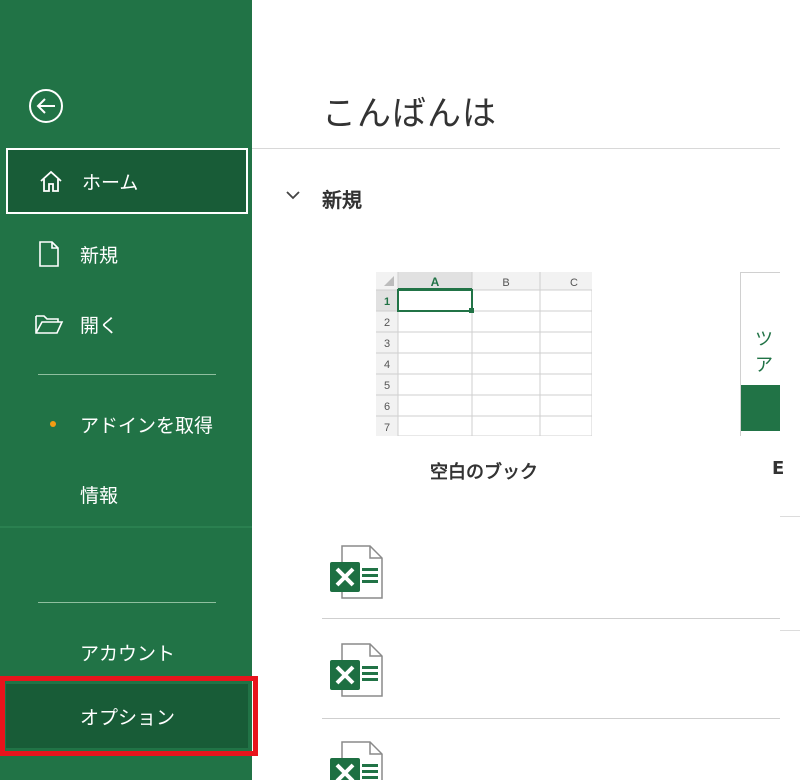  What do you see at coordinates (127, 324) in the screenshot?
I see `sidebar-item-open: 開く` at bounding box center [127, 324].